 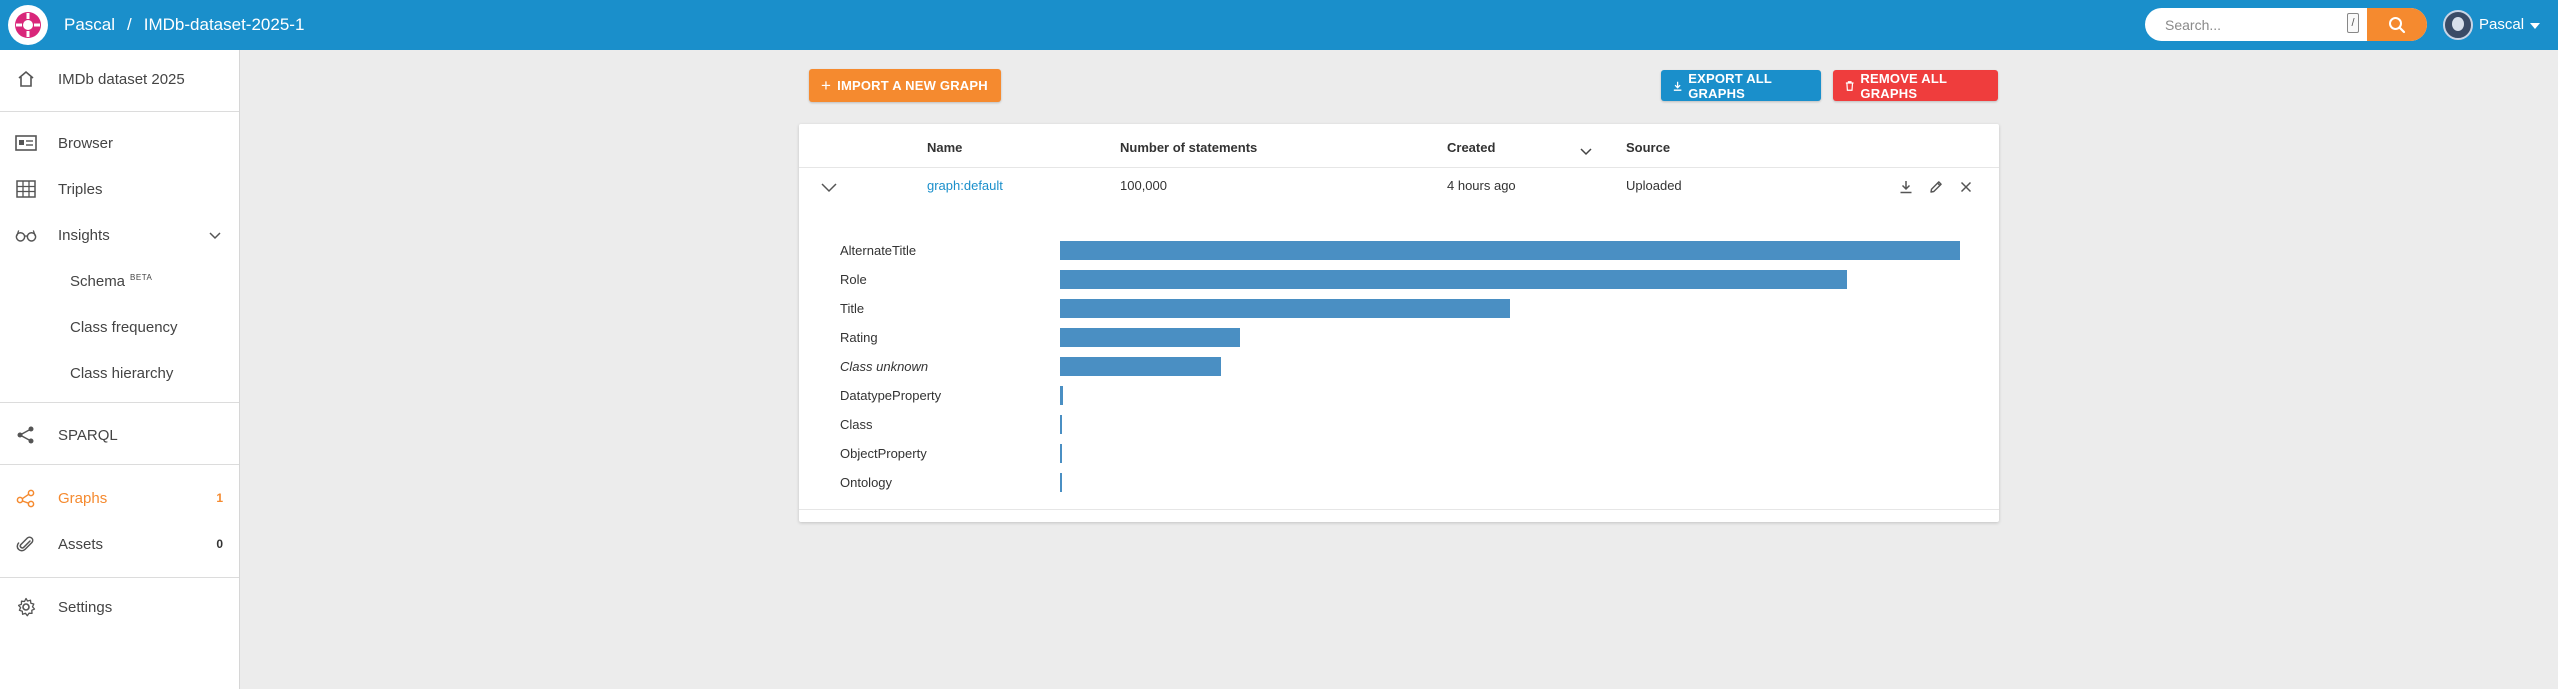 I want to click on logo-icon, so click(x=28, y=25).